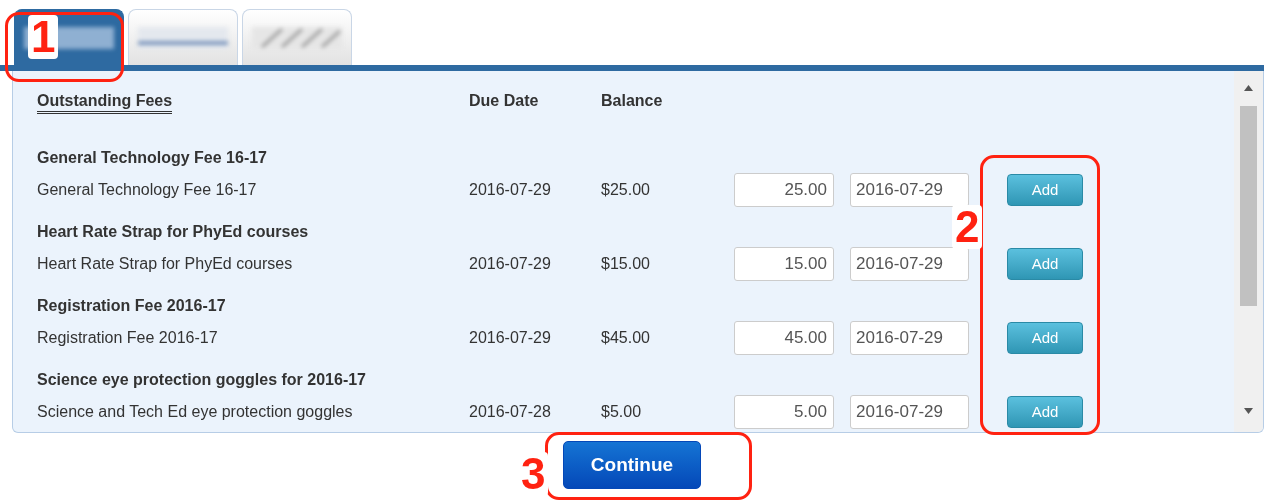  I want to click on fee-title: Heart Rate Strap for PhyEd courses, so click(173, 231).